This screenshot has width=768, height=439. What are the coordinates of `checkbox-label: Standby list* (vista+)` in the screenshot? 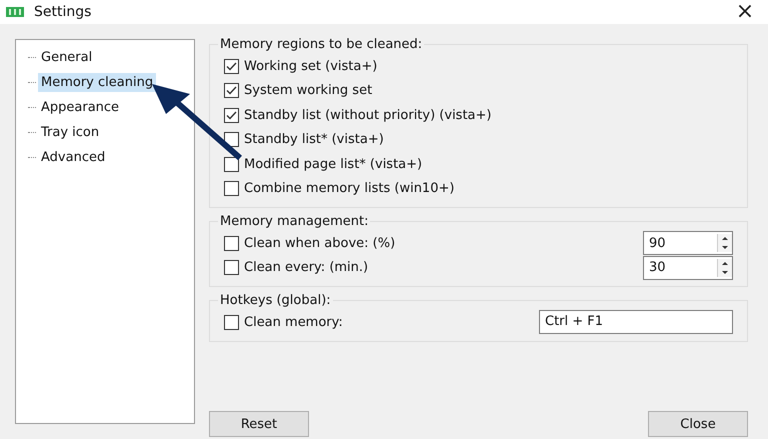 It's located at (314, 140).